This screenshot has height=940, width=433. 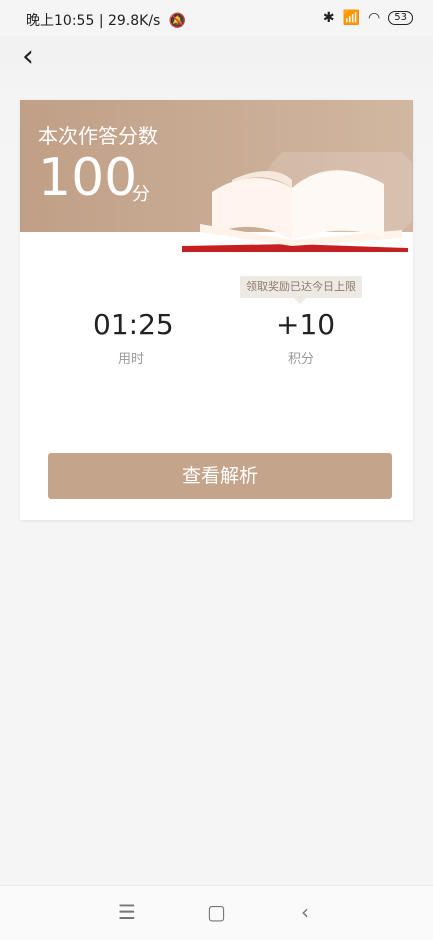 I want to click on reward-limit-tooltip: 领取奖励已达今日上限, so click(x=301, y=290).